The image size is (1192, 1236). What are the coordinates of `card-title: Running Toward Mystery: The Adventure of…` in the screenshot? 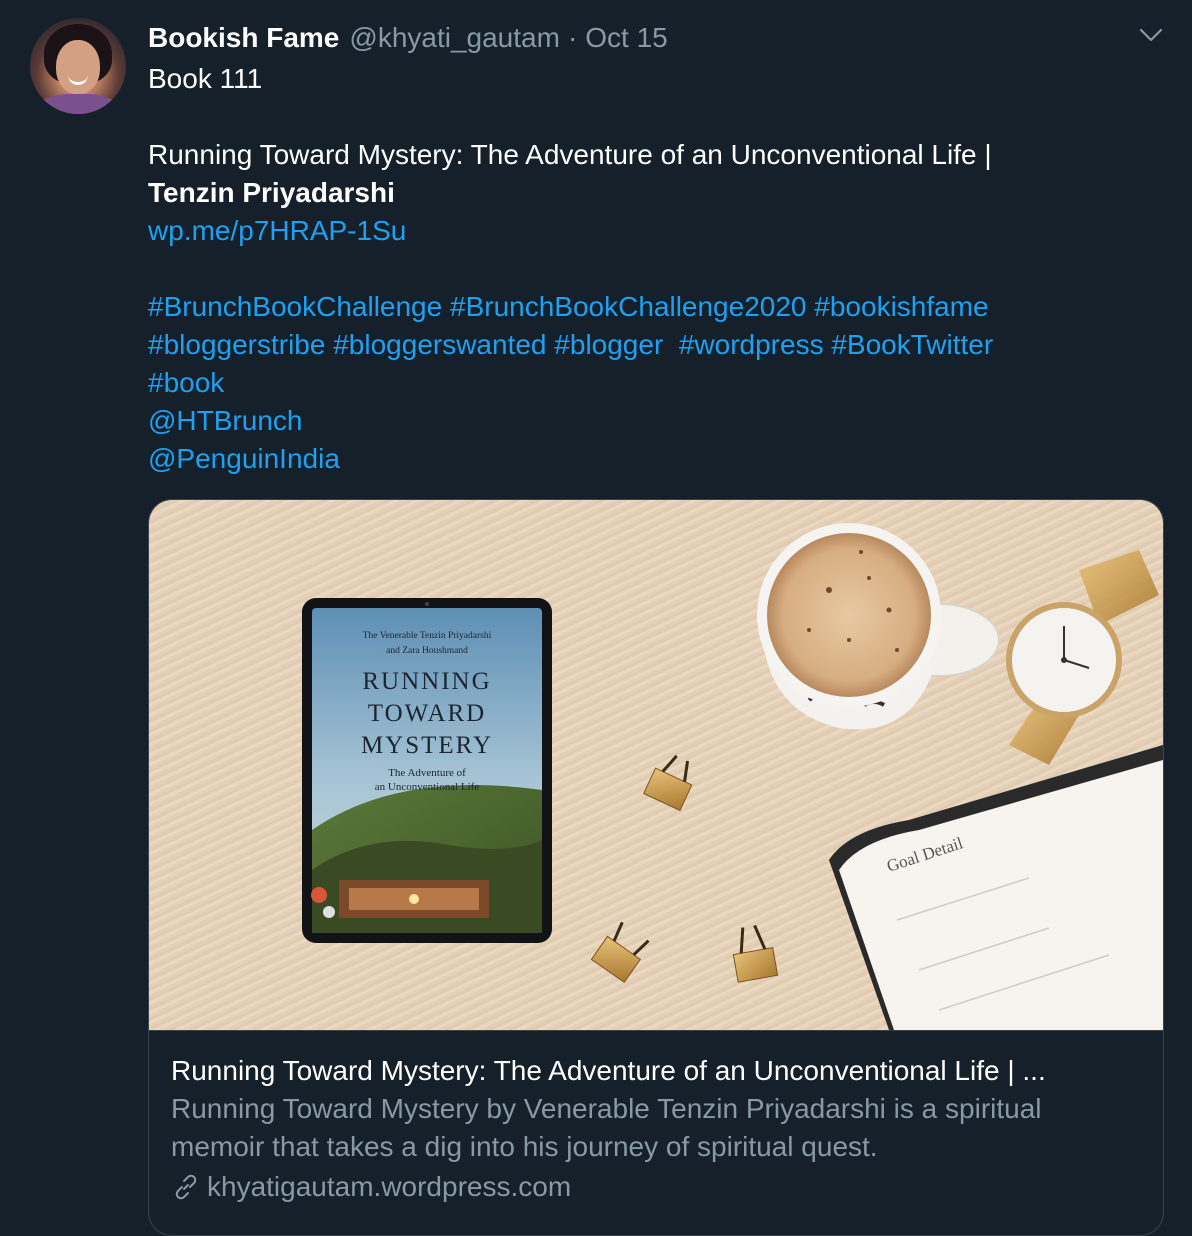 It's located at (656, 1071).